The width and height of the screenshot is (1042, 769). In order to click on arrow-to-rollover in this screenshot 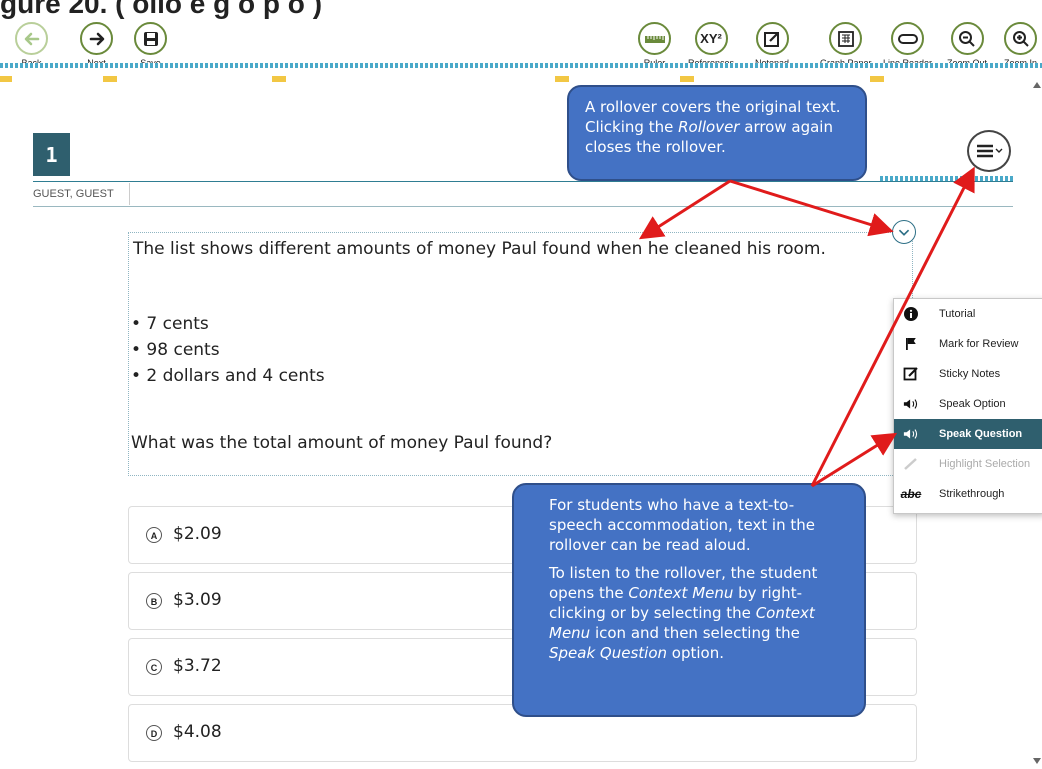, I will do `click(811, 208)`.